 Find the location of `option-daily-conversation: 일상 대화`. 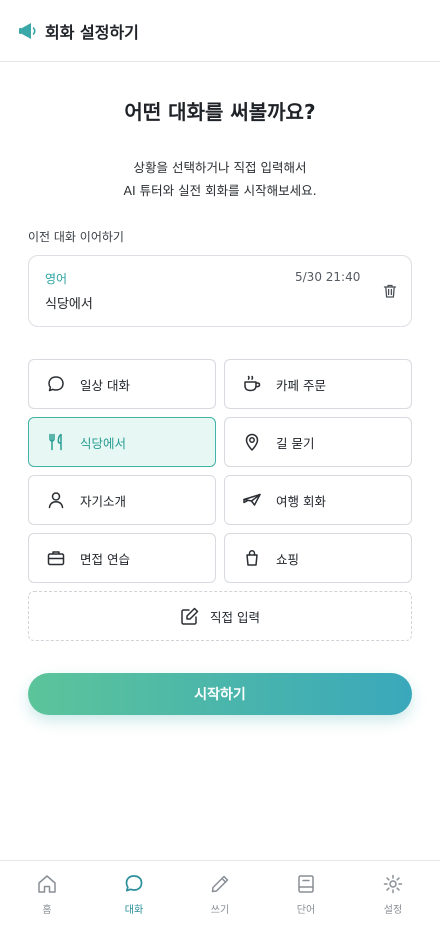

option-daily-conversation: 일상 대화 is located at coordinates (122, 384).